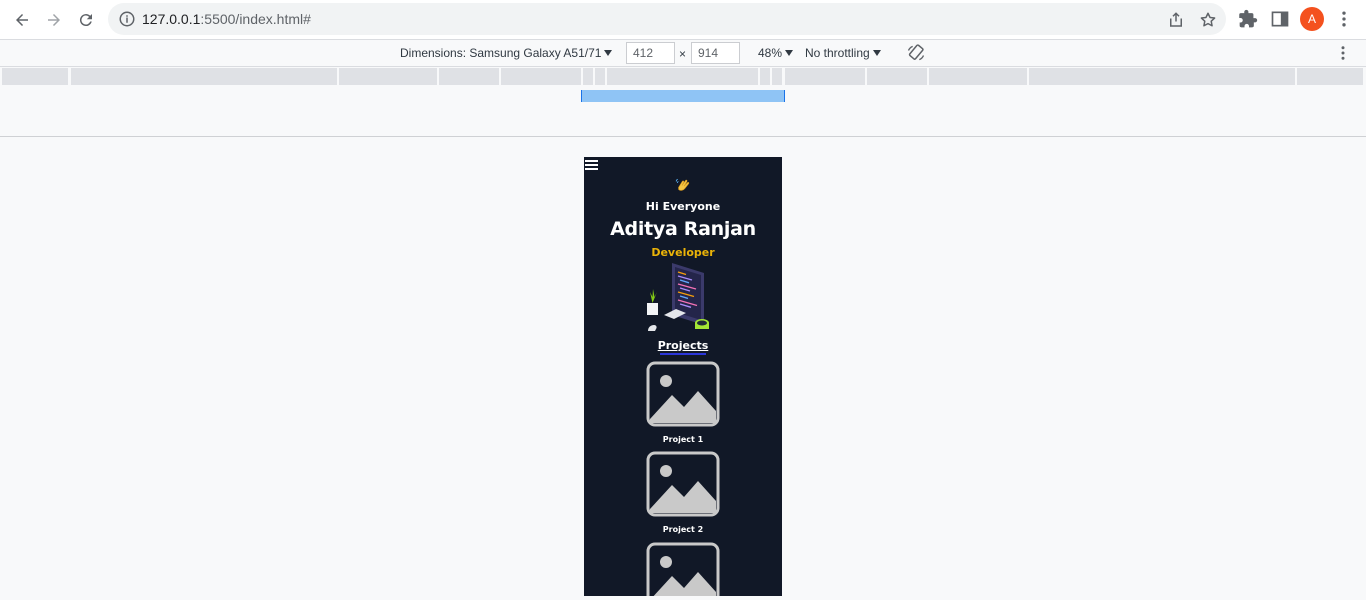  I want to click on address-bar: 127.0.0.1:5500/index.html#, so click(667, 19).